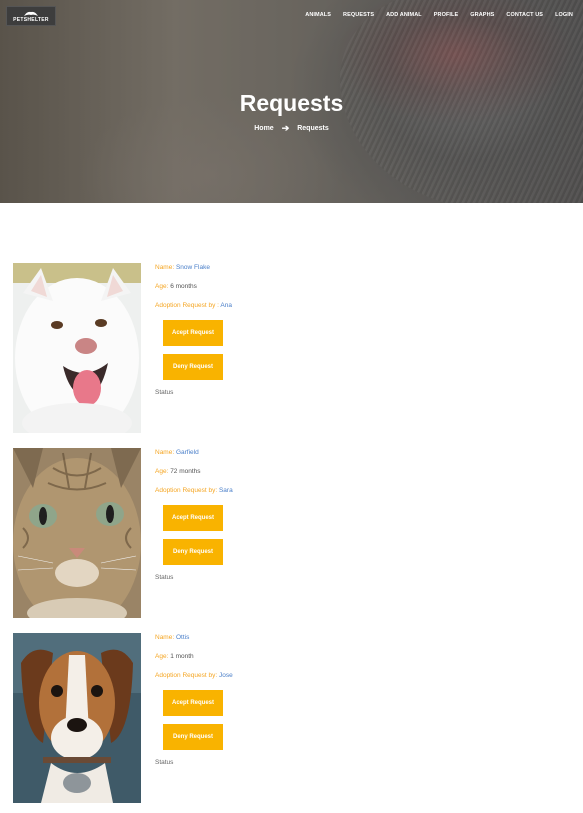  Describe the element at coordinates (446, 15) in the screenshot. I see `nav-profile: PROFILE` at that location.